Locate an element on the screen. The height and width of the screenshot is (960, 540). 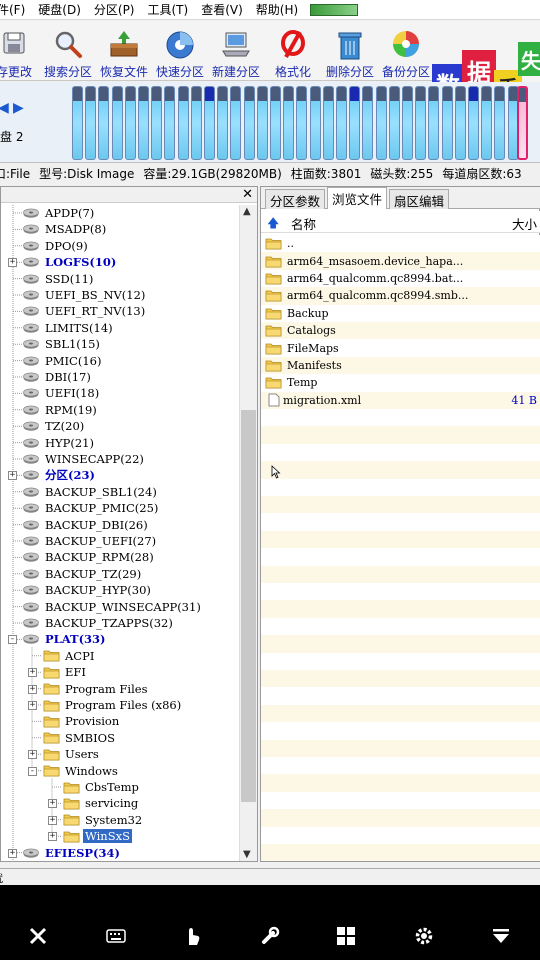
tree-node: HYP(21) is located at coordinates (59, 443).